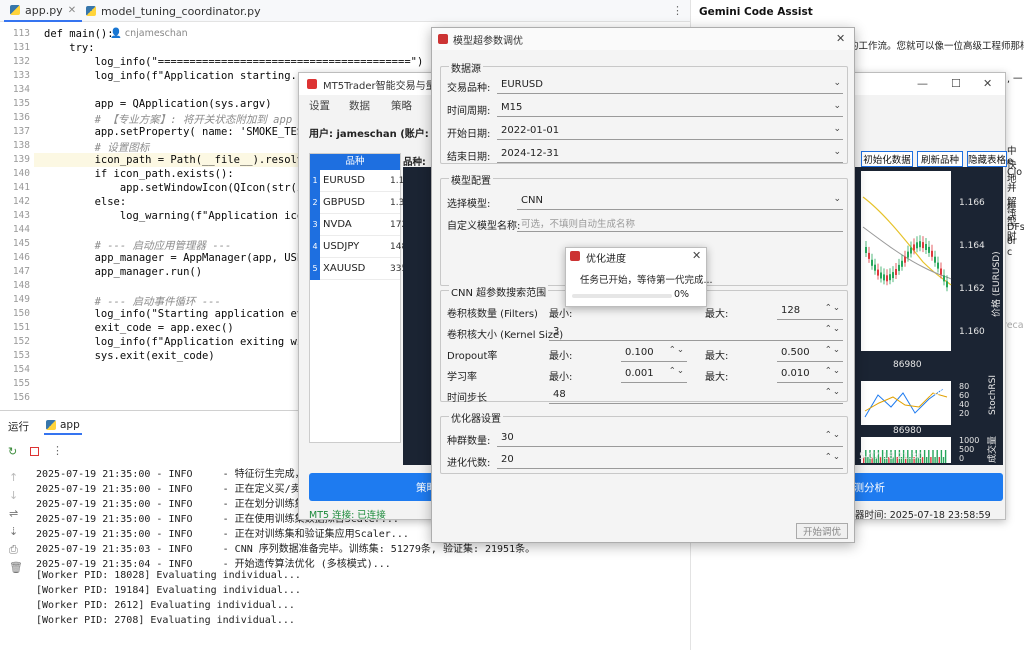 This screenshot has height=651, width=1024. I want to click on menu-settings: 设置, so click(319, 105).